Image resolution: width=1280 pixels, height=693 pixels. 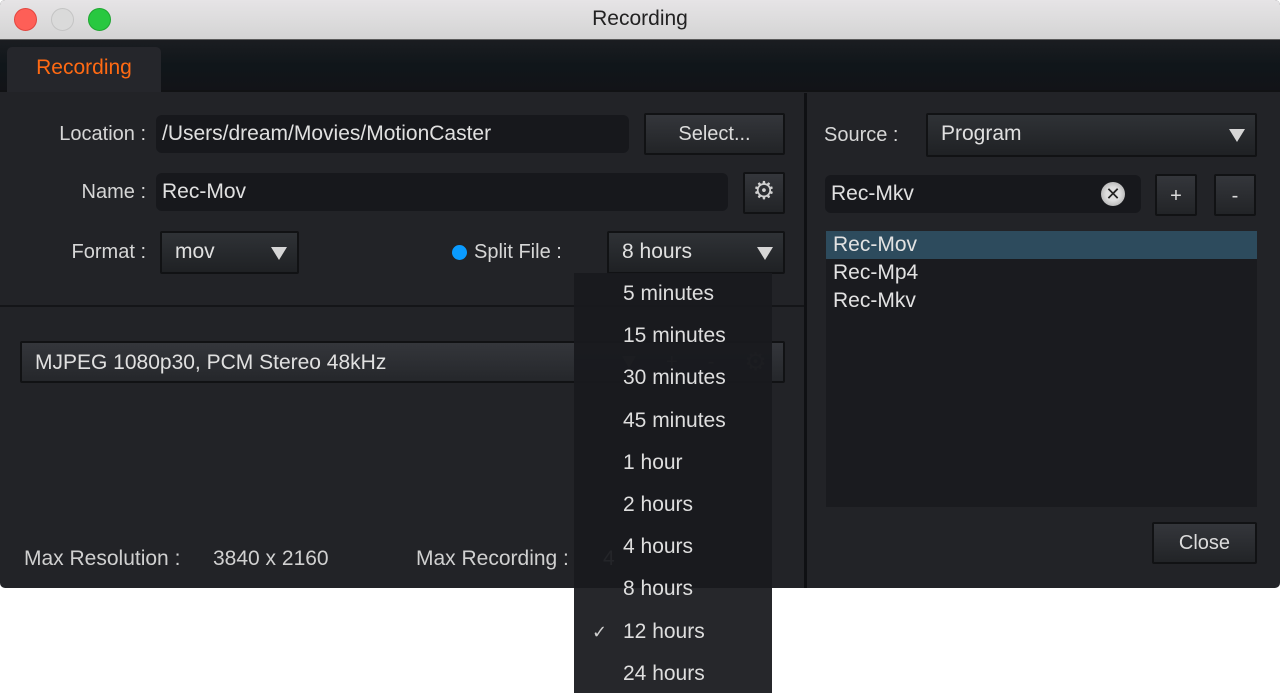 I want to click on menu-item-label: 12 hours, so click(x=664, y=631).